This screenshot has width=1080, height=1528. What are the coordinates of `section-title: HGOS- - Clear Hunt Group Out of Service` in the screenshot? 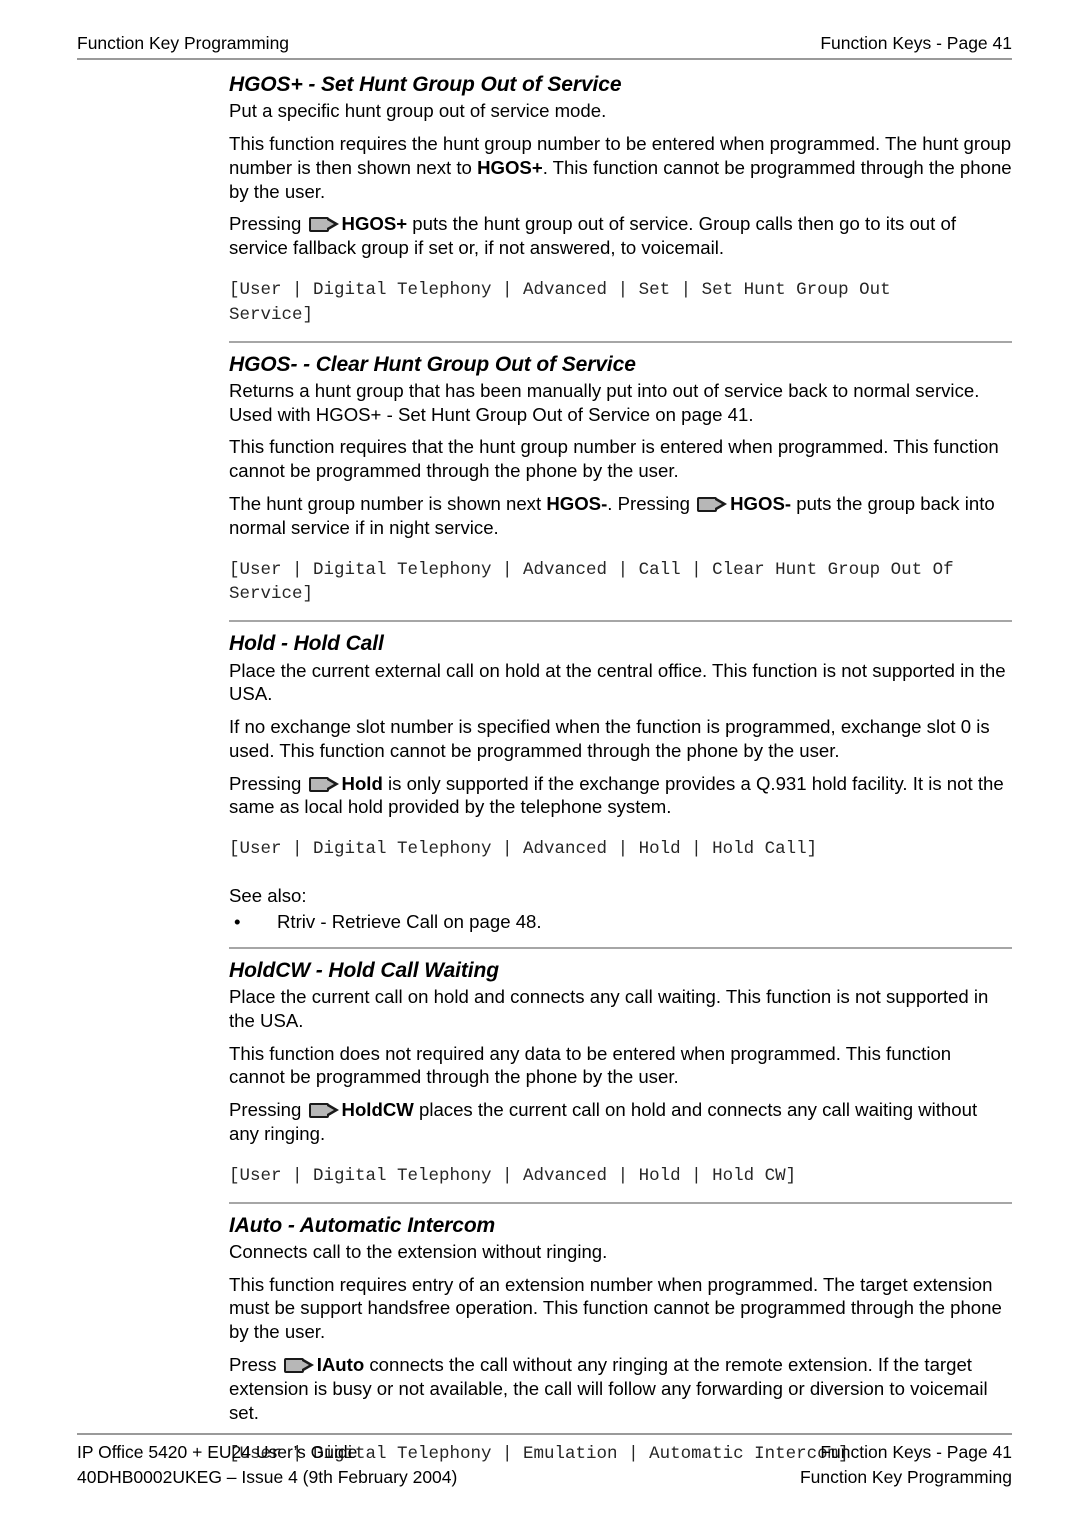 It's located at (432, 364).